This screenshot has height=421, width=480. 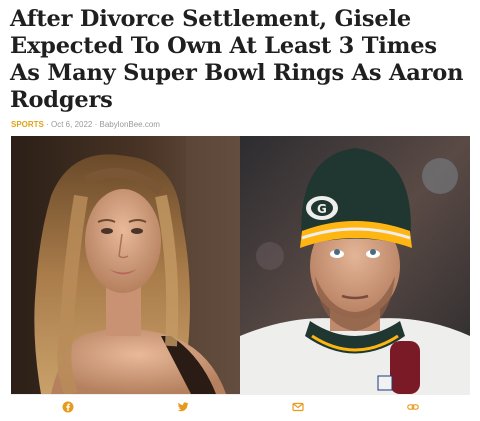 I want to click on share-bar, so click(x=240, y=406).